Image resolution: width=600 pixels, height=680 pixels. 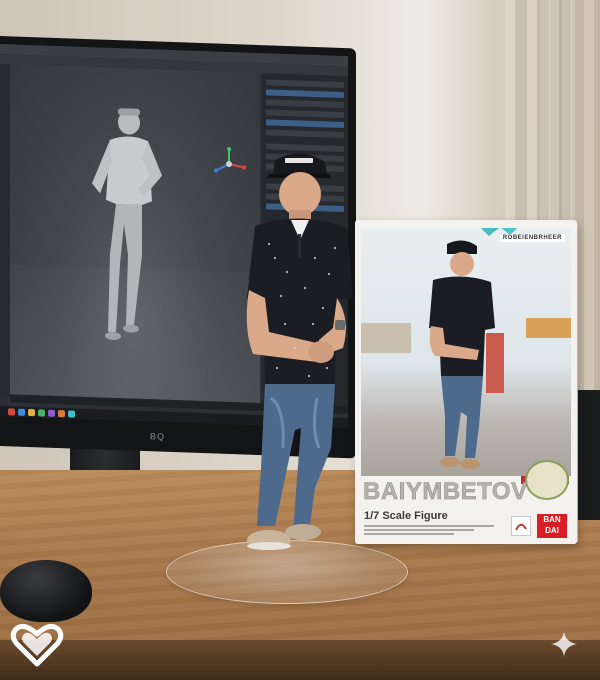 What do you see at coordinates (5, 230) in the screenshot?
I see `app-toolbar` at bounding box center [5, 230].